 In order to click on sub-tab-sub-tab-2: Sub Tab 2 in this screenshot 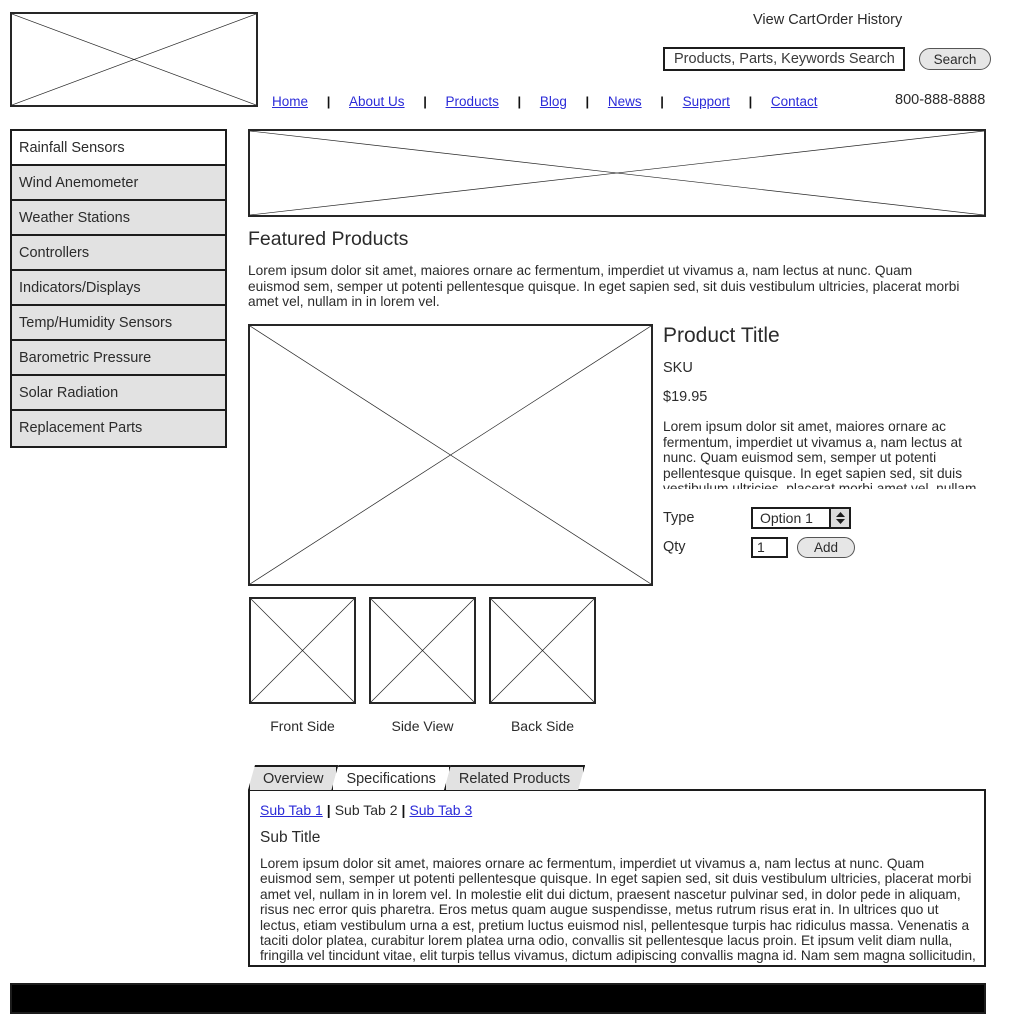, I will do `click(366, 810)`.